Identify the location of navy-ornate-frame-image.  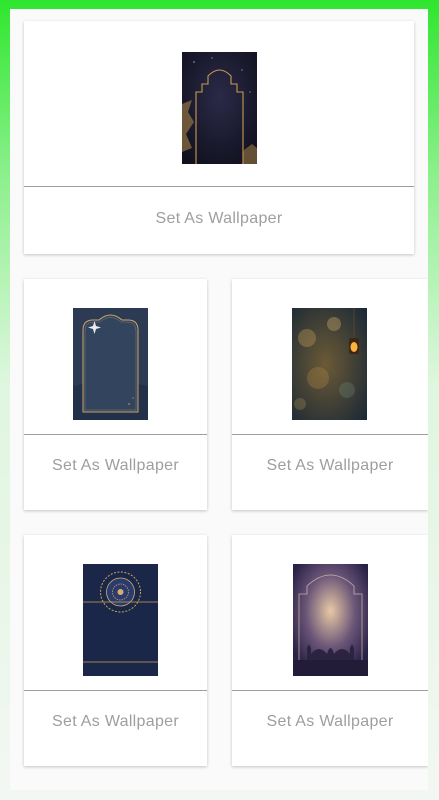
(110, 364).